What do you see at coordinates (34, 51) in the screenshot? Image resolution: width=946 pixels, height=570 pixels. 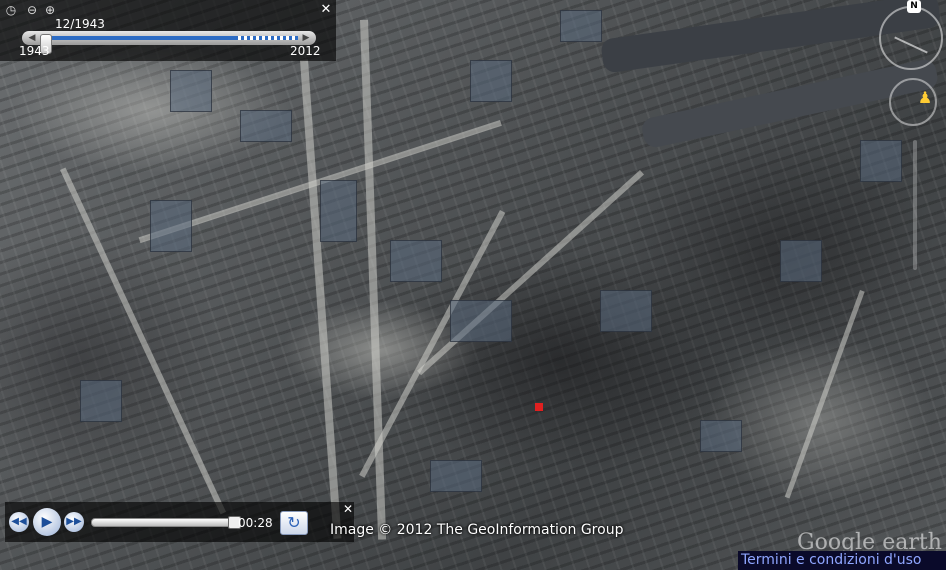 I see `start-year-label: 1943` at bounding box center [34, 51].